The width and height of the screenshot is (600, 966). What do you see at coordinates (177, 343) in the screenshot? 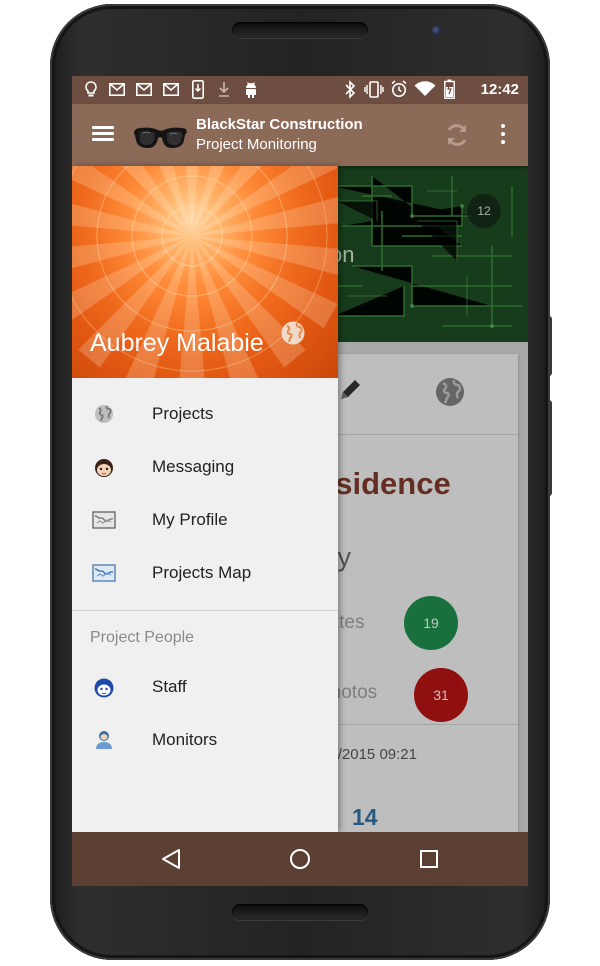
I see `user-name: Aubrey Malabie` at bounding box center [177, 343].